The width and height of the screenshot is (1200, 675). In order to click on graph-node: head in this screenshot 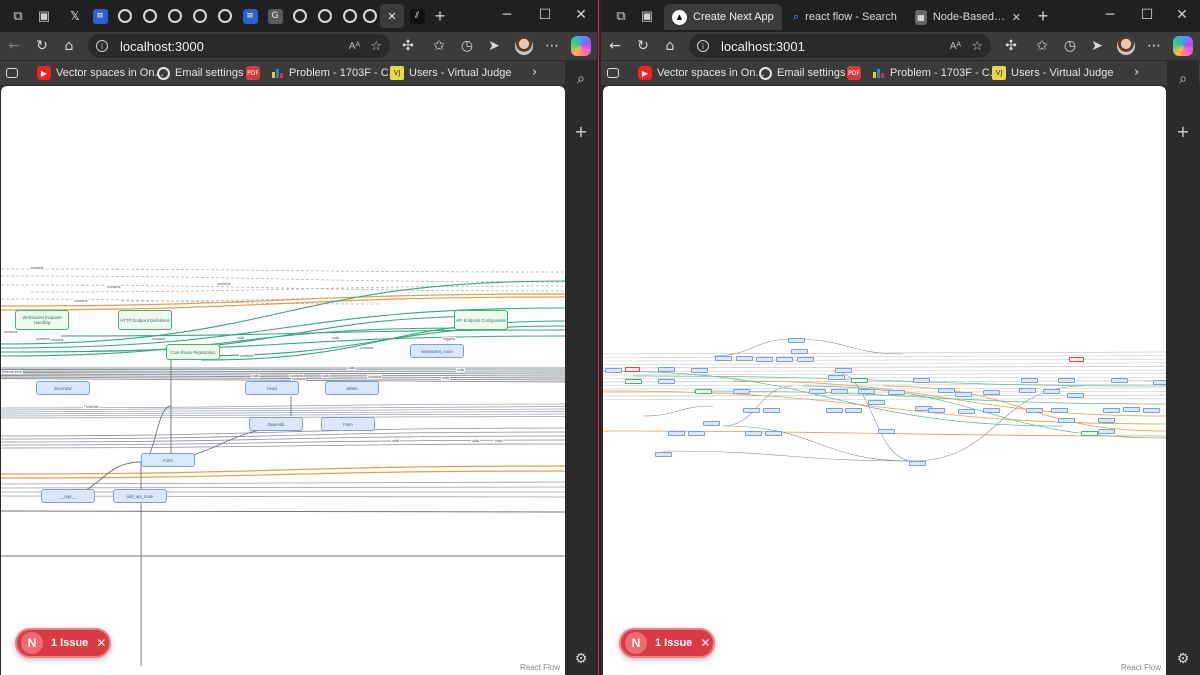, I will do `click(272, 388)`.